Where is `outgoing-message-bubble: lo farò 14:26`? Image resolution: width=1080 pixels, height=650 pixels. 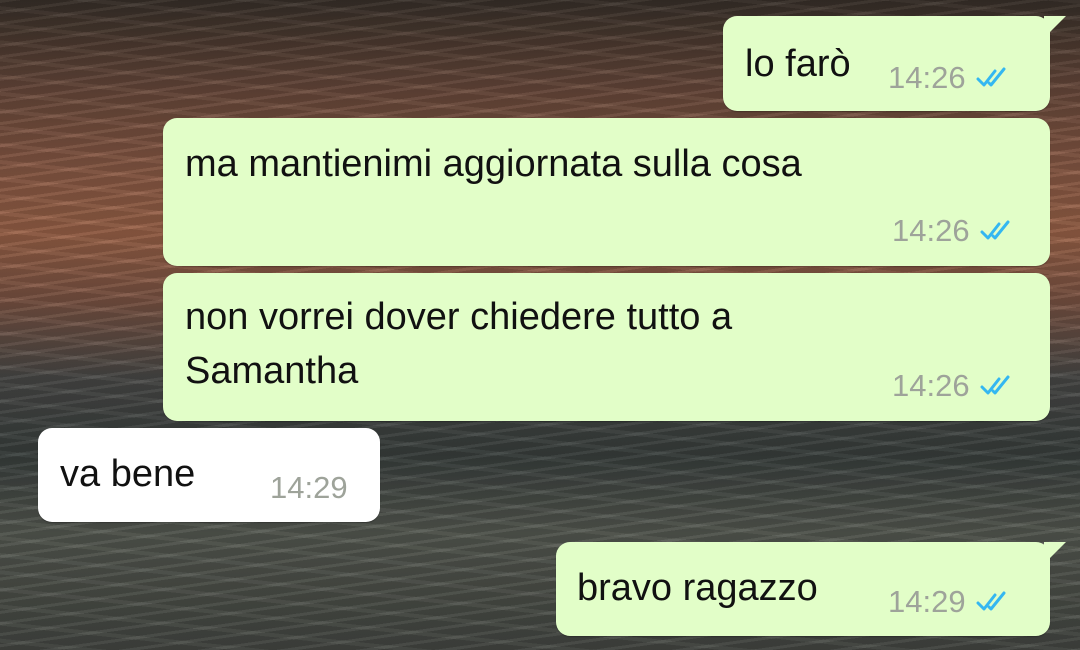
outgoing-message-bubble: lo farò 14:26 is located at coordinates (886, 63).